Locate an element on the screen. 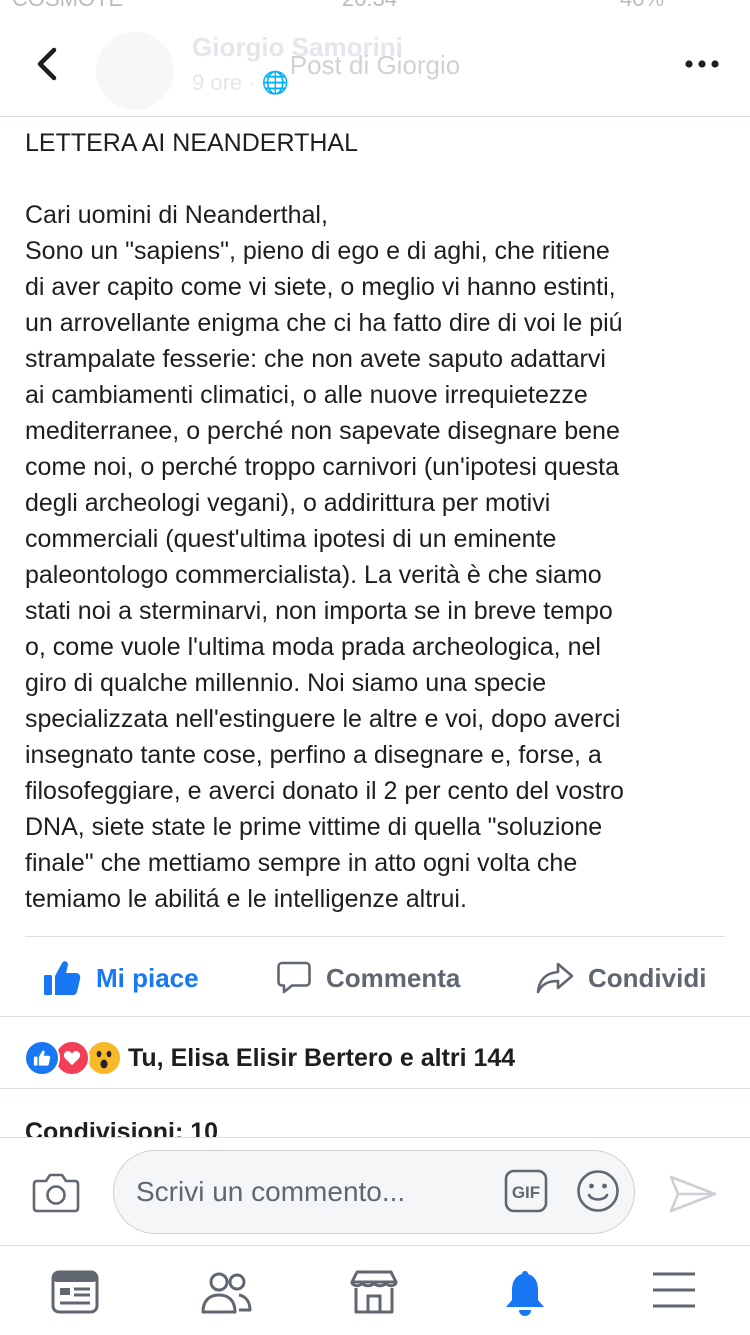  shares-count: Condivisioni: 10 is located at coordinates (121, 1125).